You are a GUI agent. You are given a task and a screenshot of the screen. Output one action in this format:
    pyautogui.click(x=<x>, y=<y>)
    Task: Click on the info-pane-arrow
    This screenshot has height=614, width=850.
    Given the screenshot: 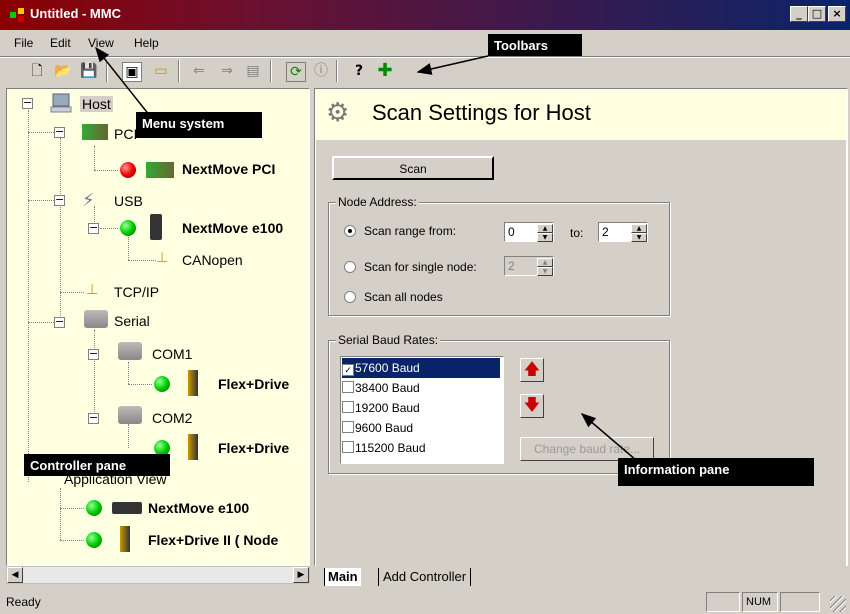 What is the action you would take?
    pyautogui.click(x=608, y=437)
    